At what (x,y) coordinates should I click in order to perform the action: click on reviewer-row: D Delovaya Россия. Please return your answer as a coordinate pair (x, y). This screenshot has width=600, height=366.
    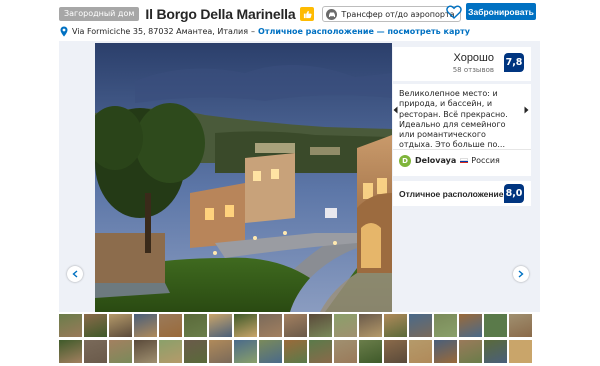
    Looking at the image, I should click on (462, 160).